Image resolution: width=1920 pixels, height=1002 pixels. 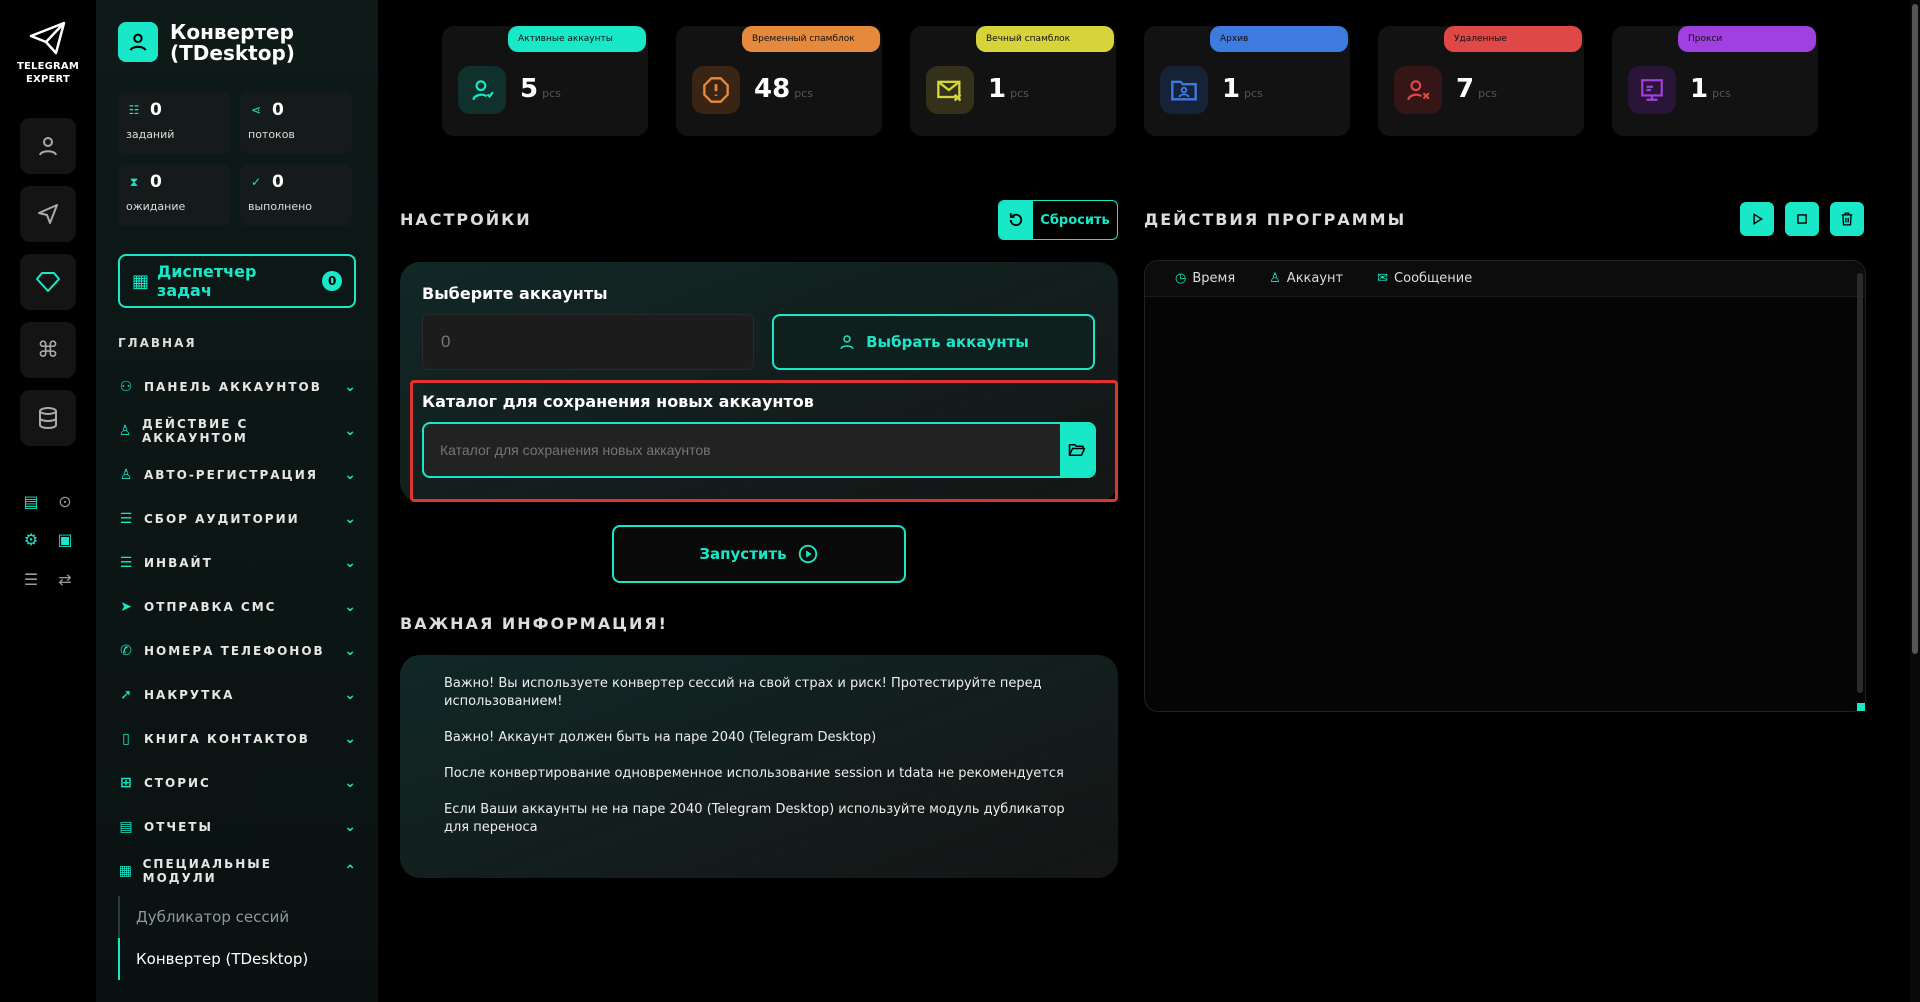 What do you see at coordinates (1247, 81) in the screenshot?
I see `card-archive: Архив 1 pcs` at bounding box center [1247, 81].